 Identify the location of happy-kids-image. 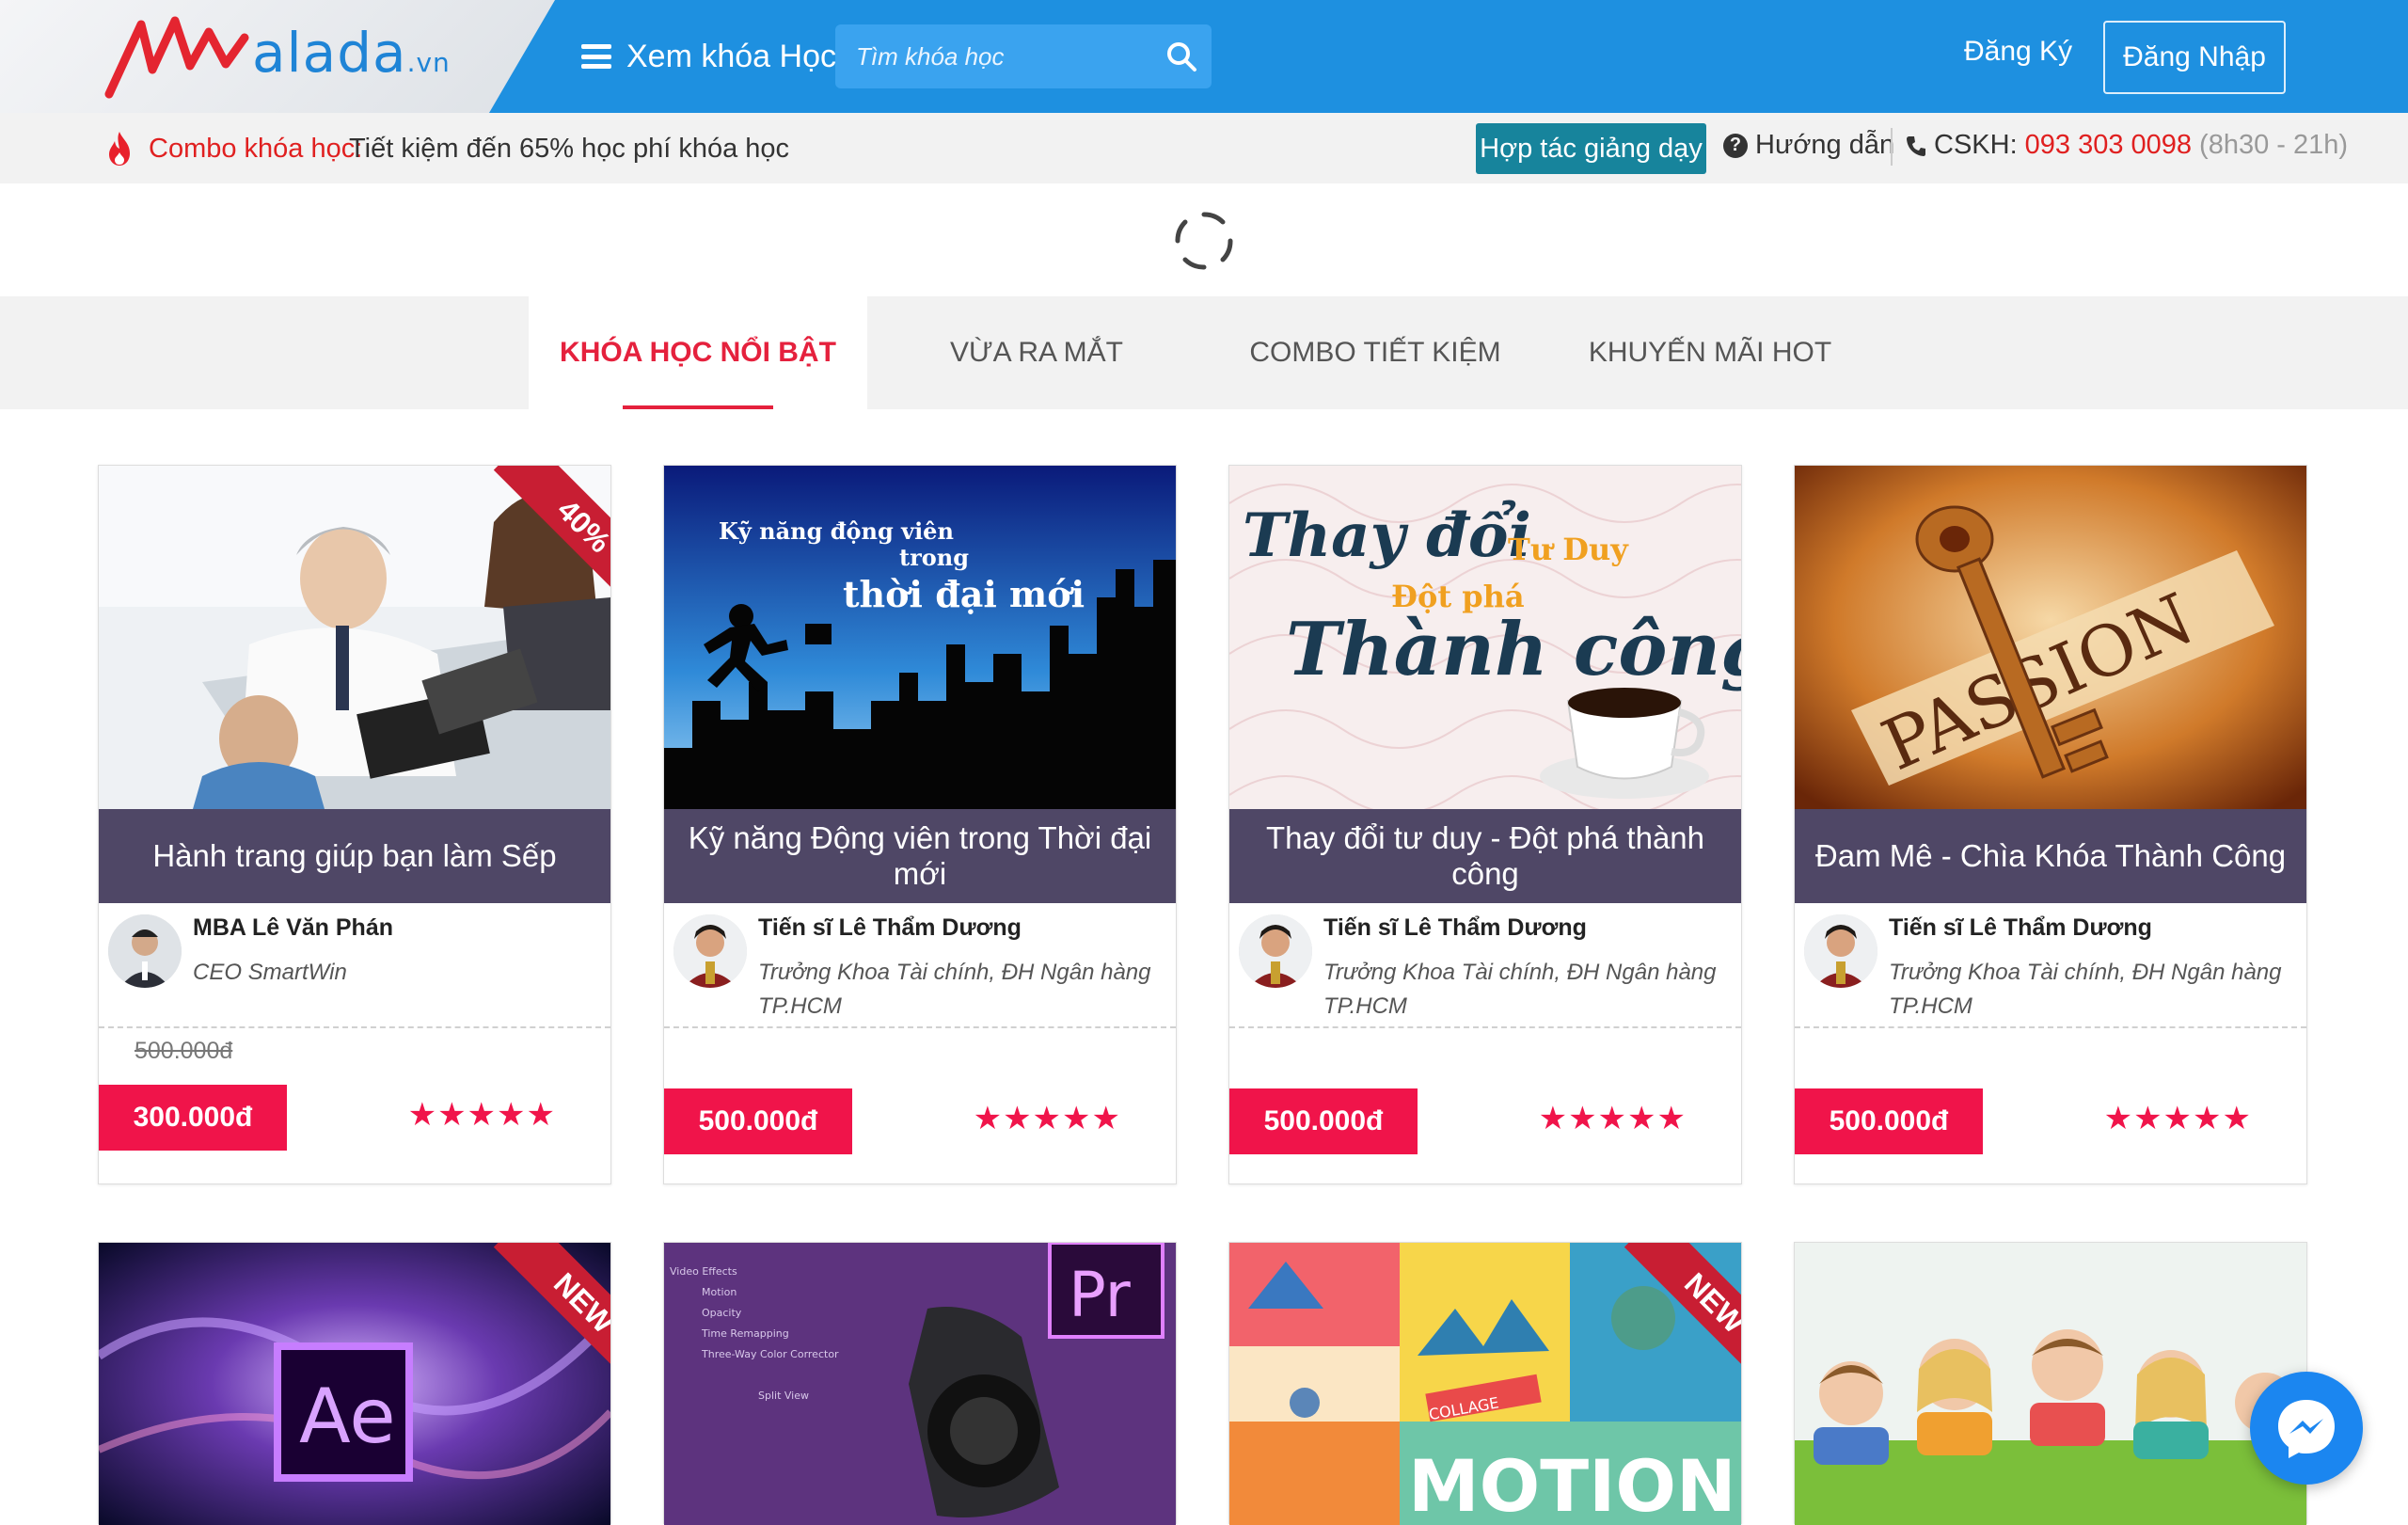
(2050, 1384).